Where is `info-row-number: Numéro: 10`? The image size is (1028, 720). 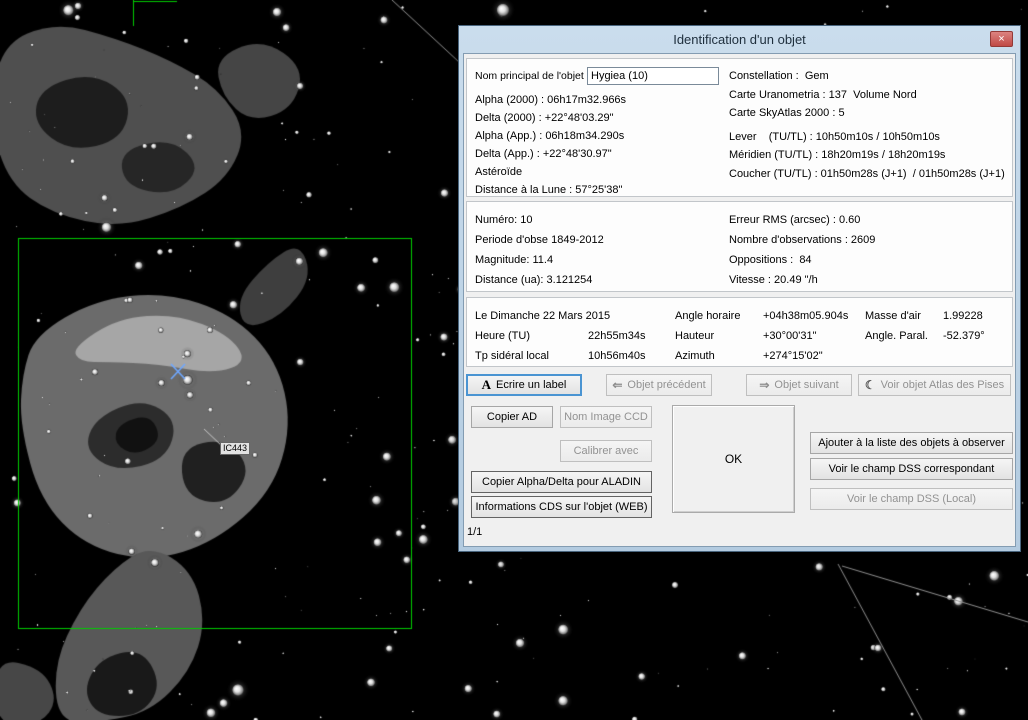 info-row-number: Numéro: 10 is located at coordinates (504, 220).